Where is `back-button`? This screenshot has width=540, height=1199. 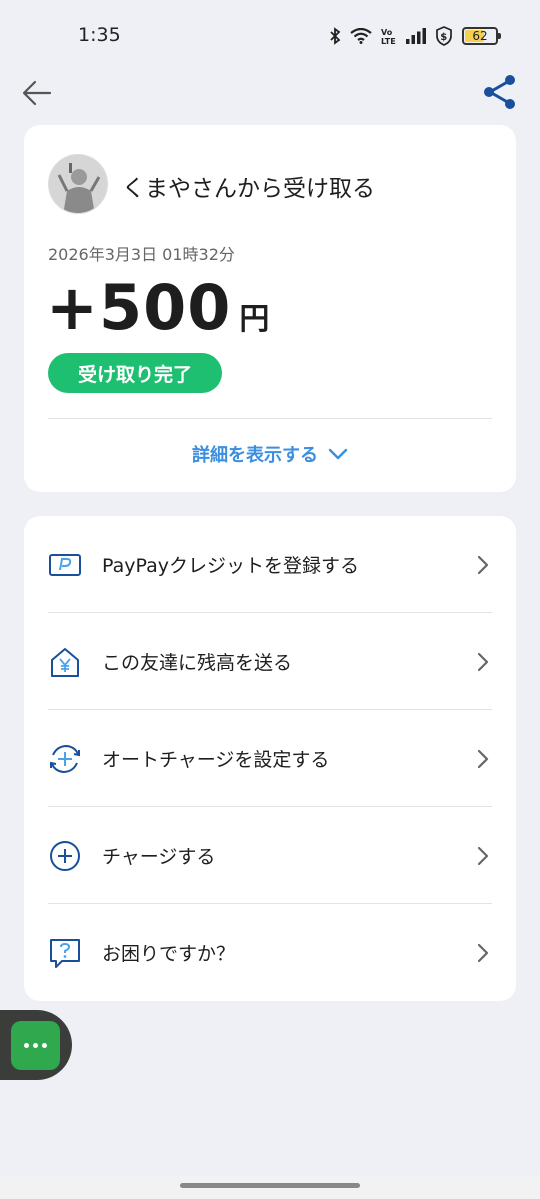 back-button is located at coordinates (37, 93).